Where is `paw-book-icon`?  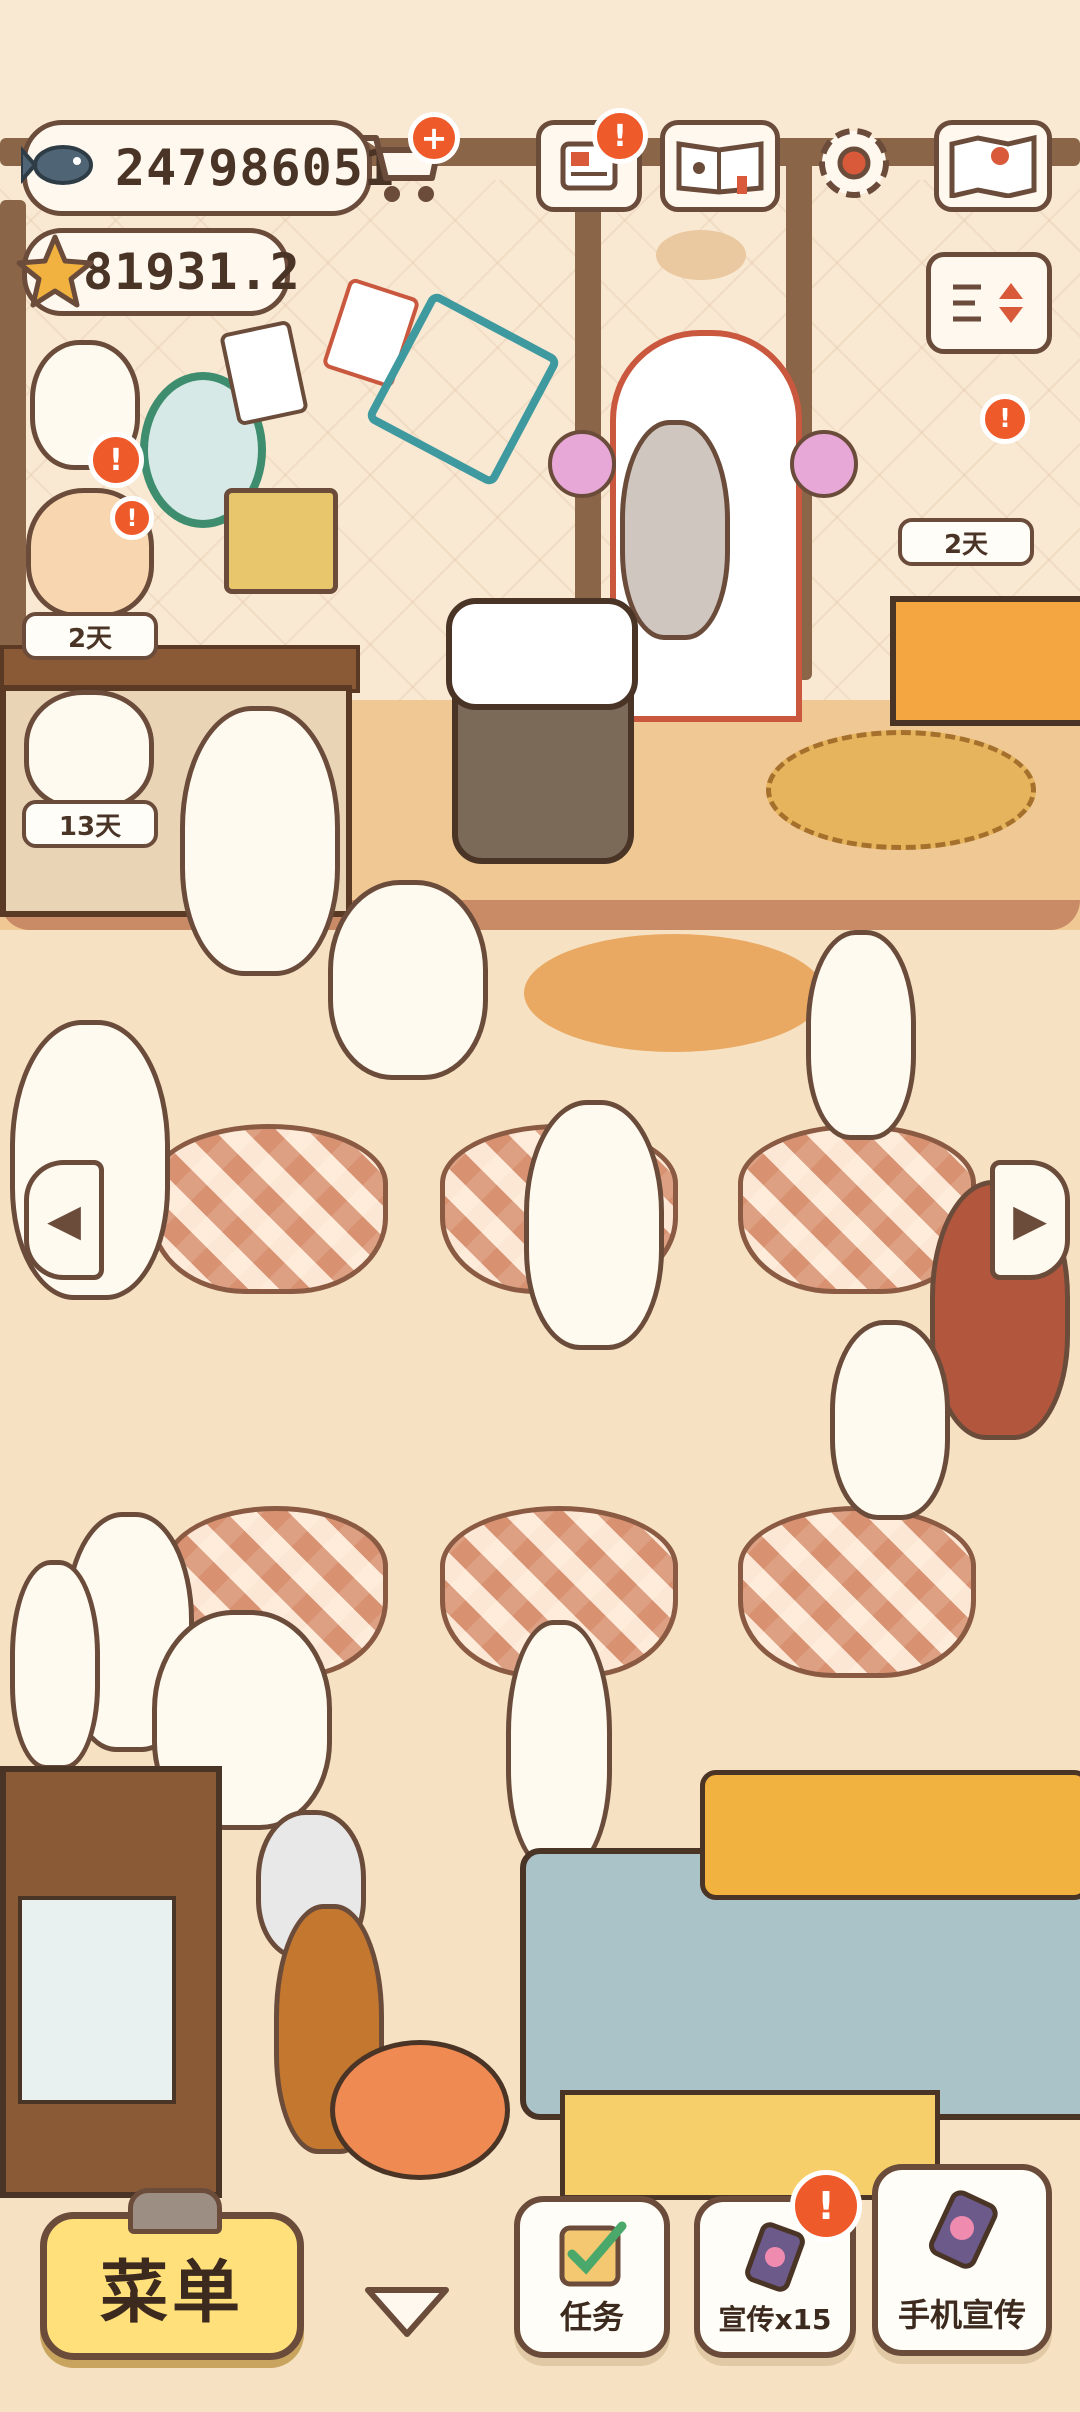
paw-book-icon is located at coordinates (720, 168).